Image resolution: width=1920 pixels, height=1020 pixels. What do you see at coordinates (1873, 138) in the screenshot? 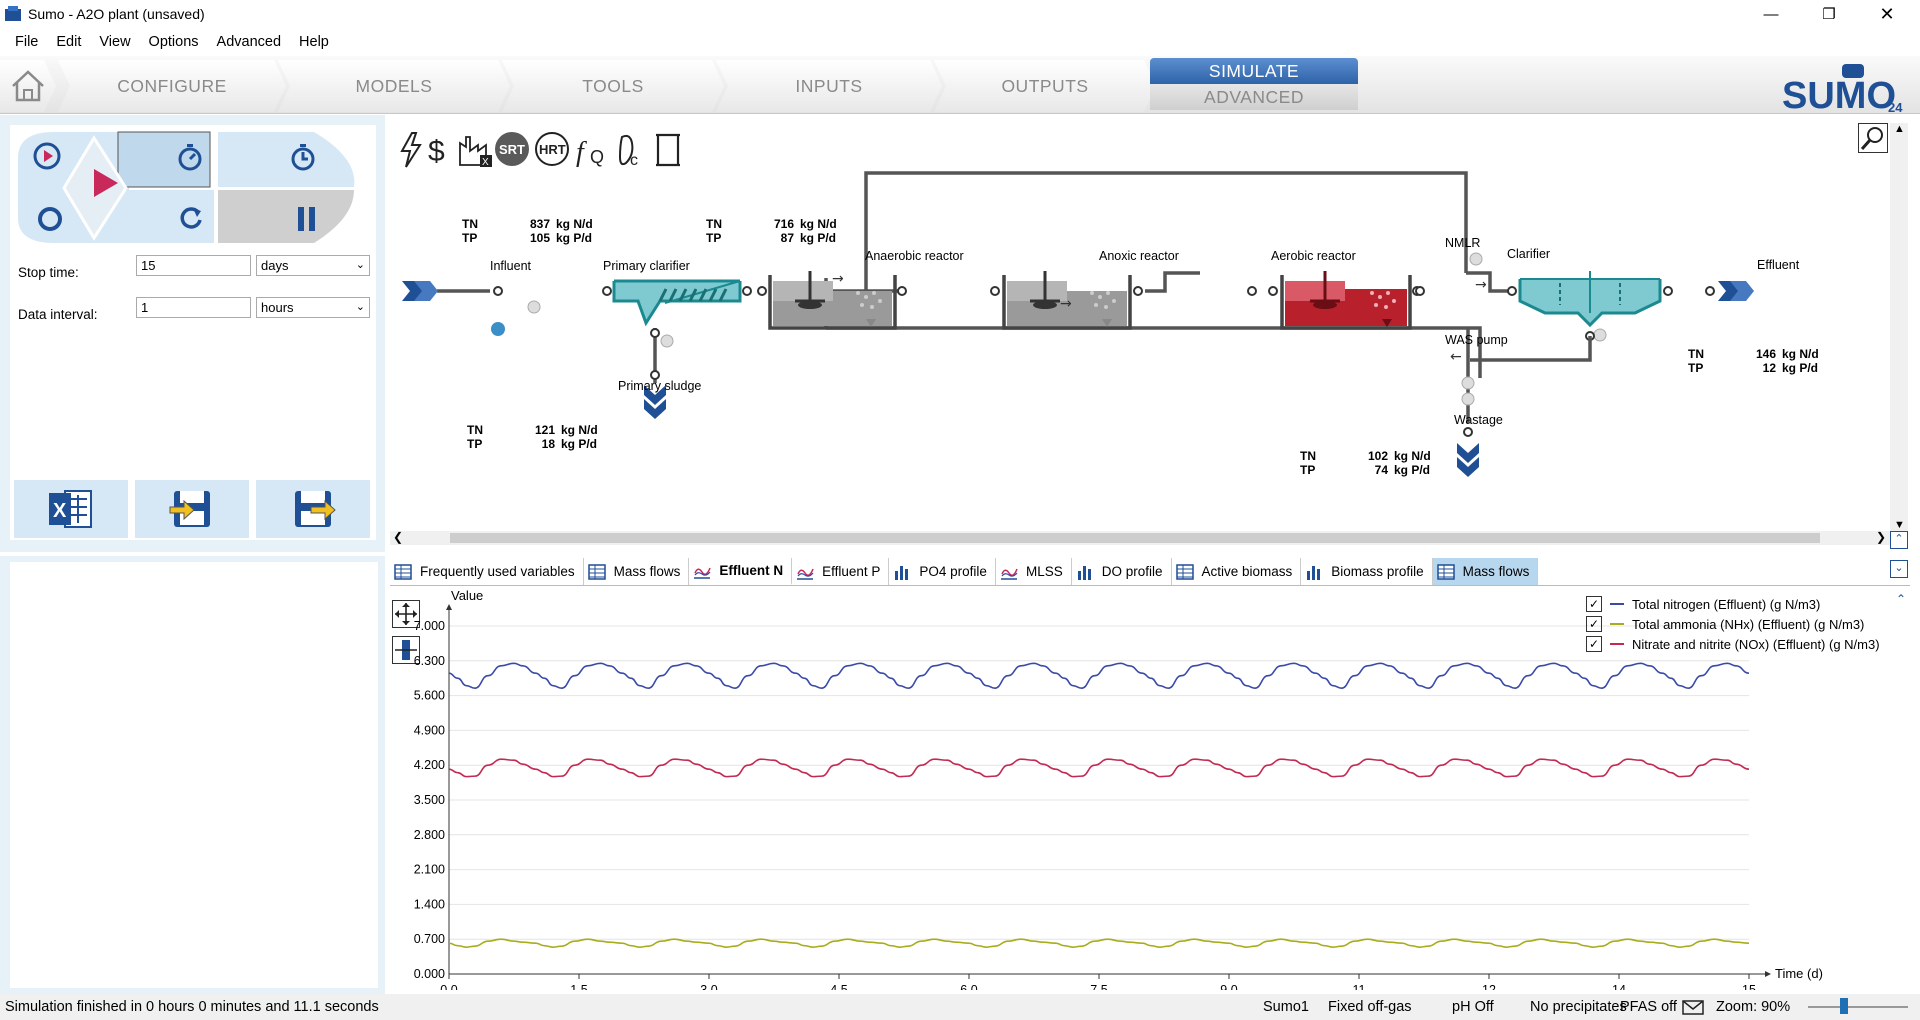
I see `zoom-button` at bounding box center [1873, 138].